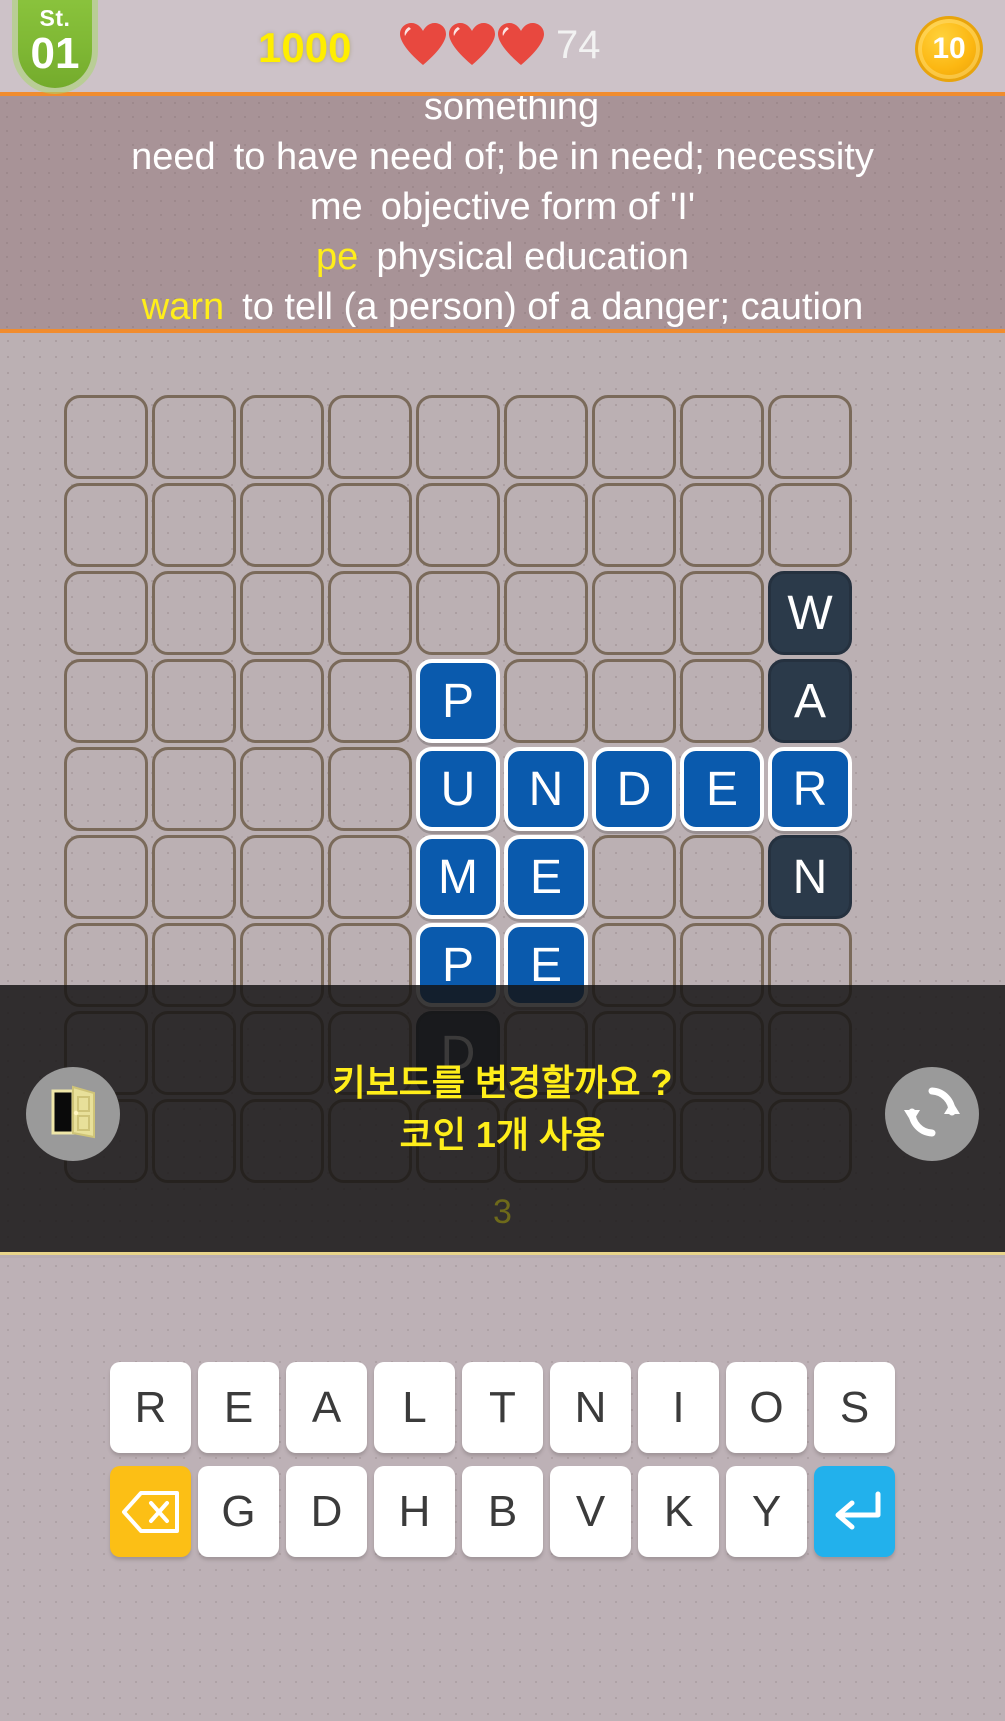 The width and height of the screenshot is (1005, 1721). Describe the element at coordinates (414, 1407) in the screenshot. I see `key-l: L` at that location.